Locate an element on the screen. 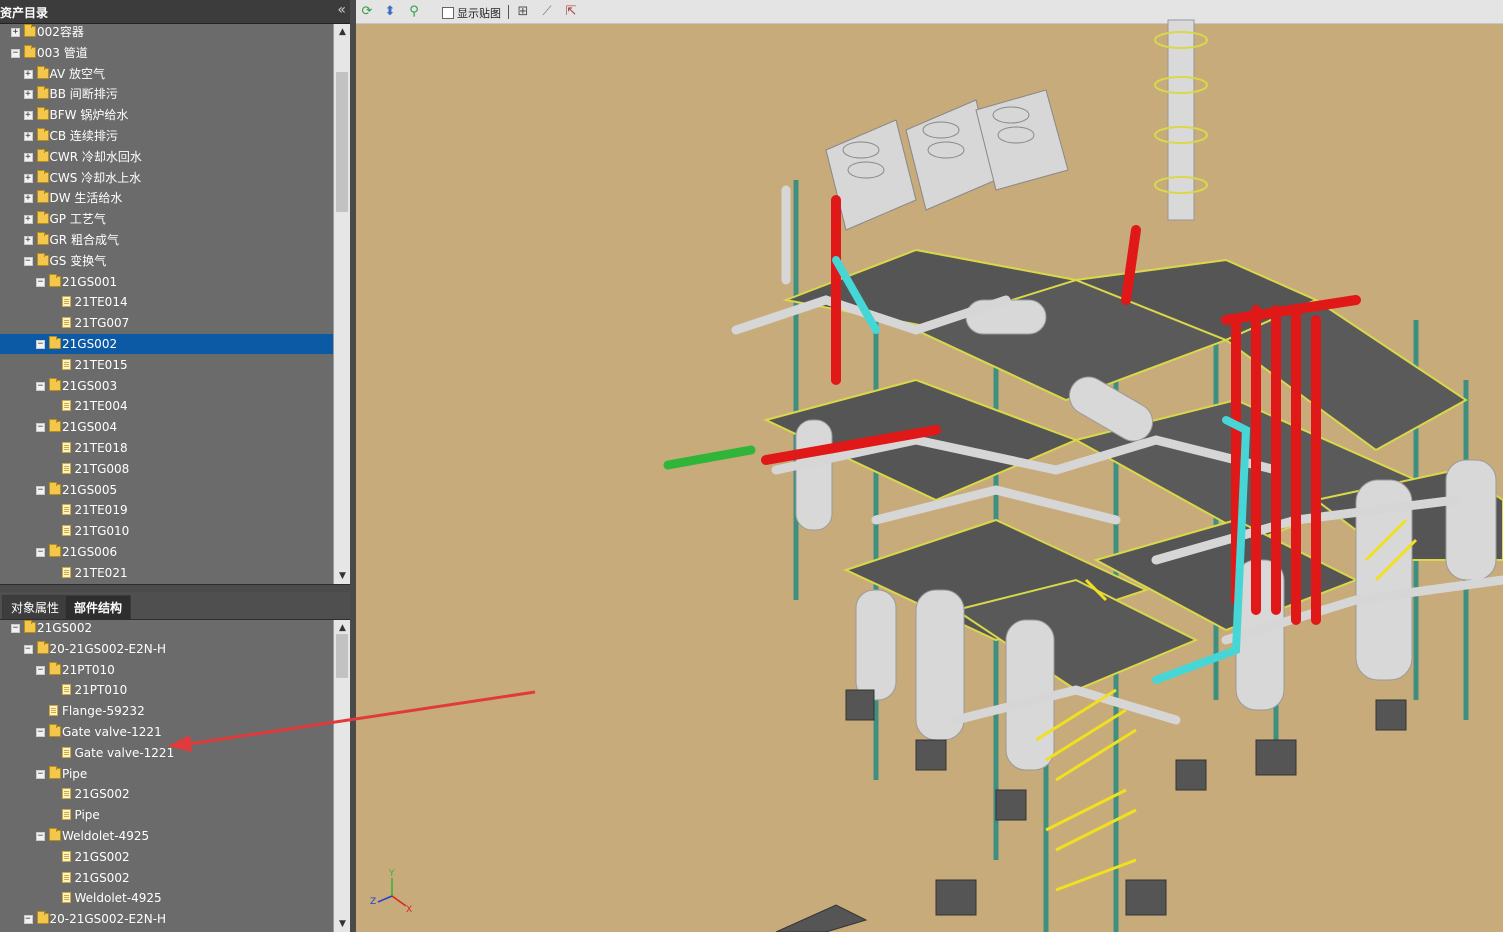 This screenshot has height=932, width=1503. tree-node-gate-valve-1221: Gate valve-1221 is located at coordinates (166, 753).